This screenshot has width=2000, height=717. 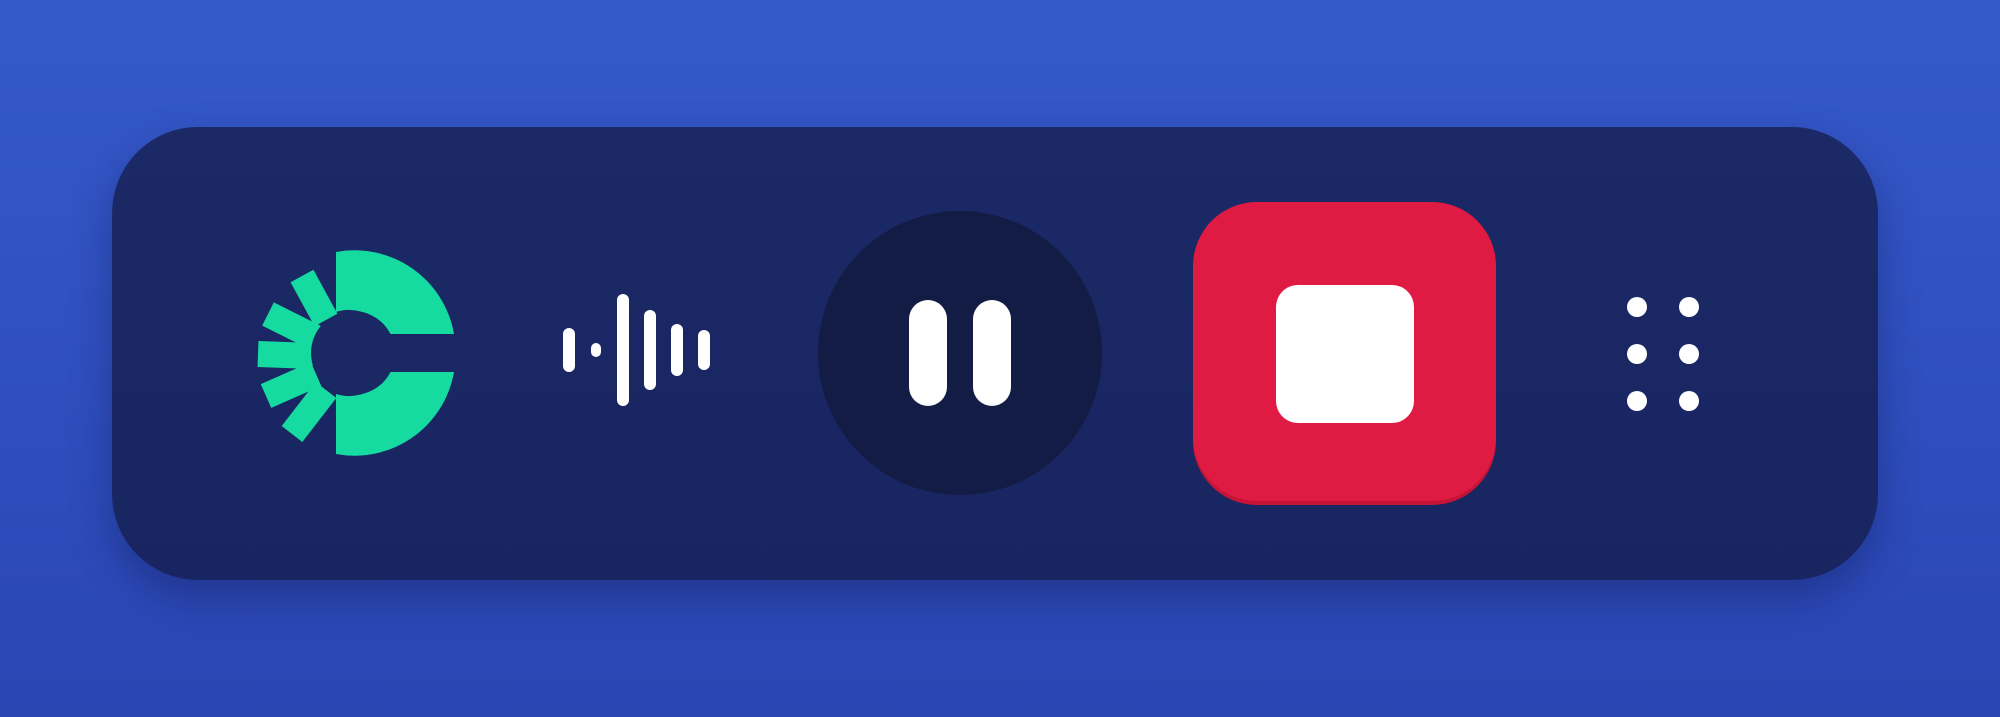 I want to click on brand-logo, so click(x=353, y=353).